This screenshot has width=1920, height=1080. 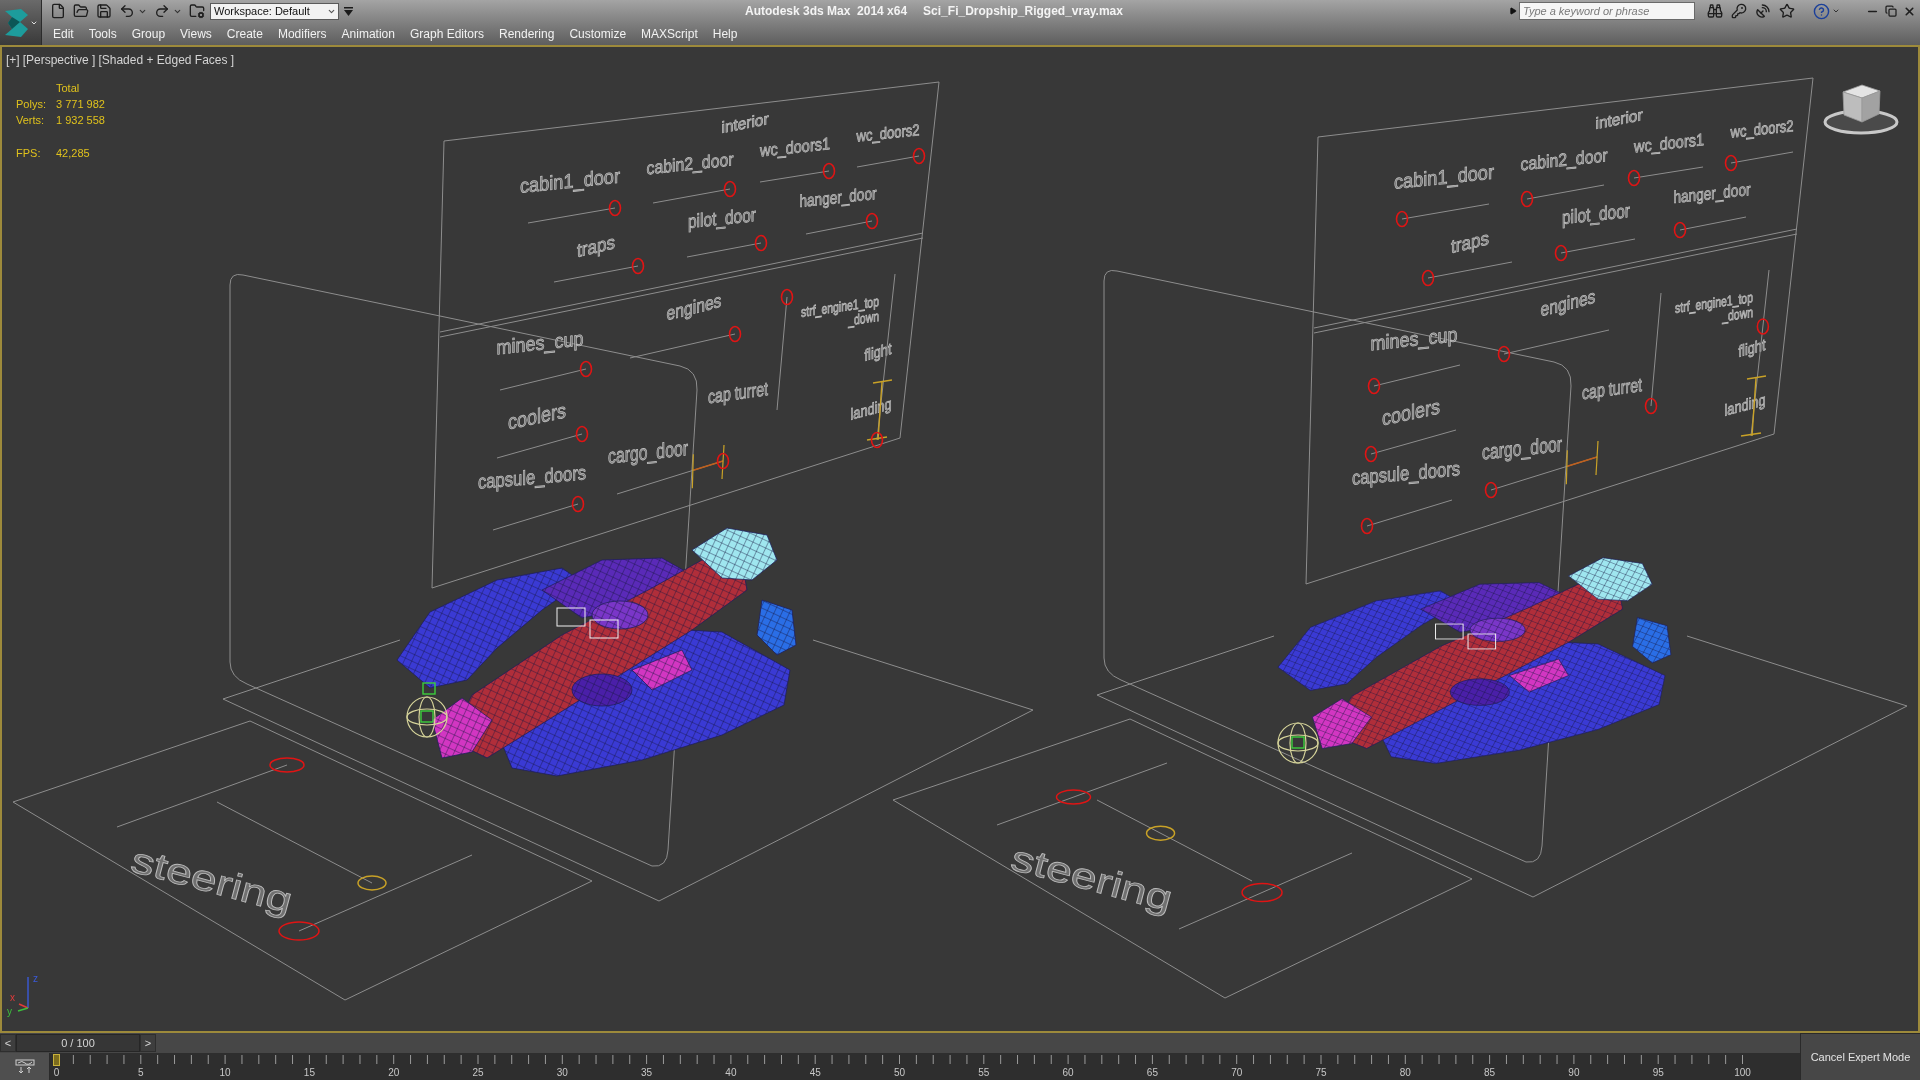 What do you see at coordinates (1909, 11) in the screenshot?
I see `close-icon` at bounding box center [1909, 11].